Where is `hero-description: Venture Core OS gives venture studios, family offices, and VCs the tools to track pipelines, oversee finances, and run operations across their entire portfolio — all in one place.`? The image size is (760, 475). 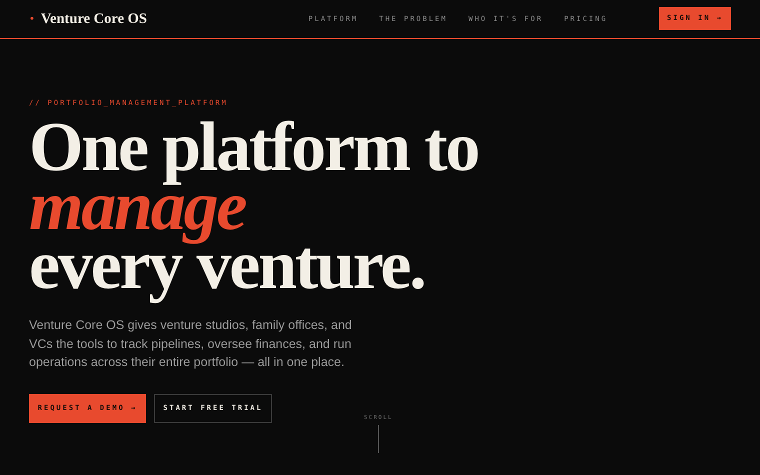 hero-description: Venture Core OS gives venture studios, family offices, and VCs the tools to track pipelines, oversee finances, and run operations across their entire portfolio — all in one place. is located at coordinates (191, 344).